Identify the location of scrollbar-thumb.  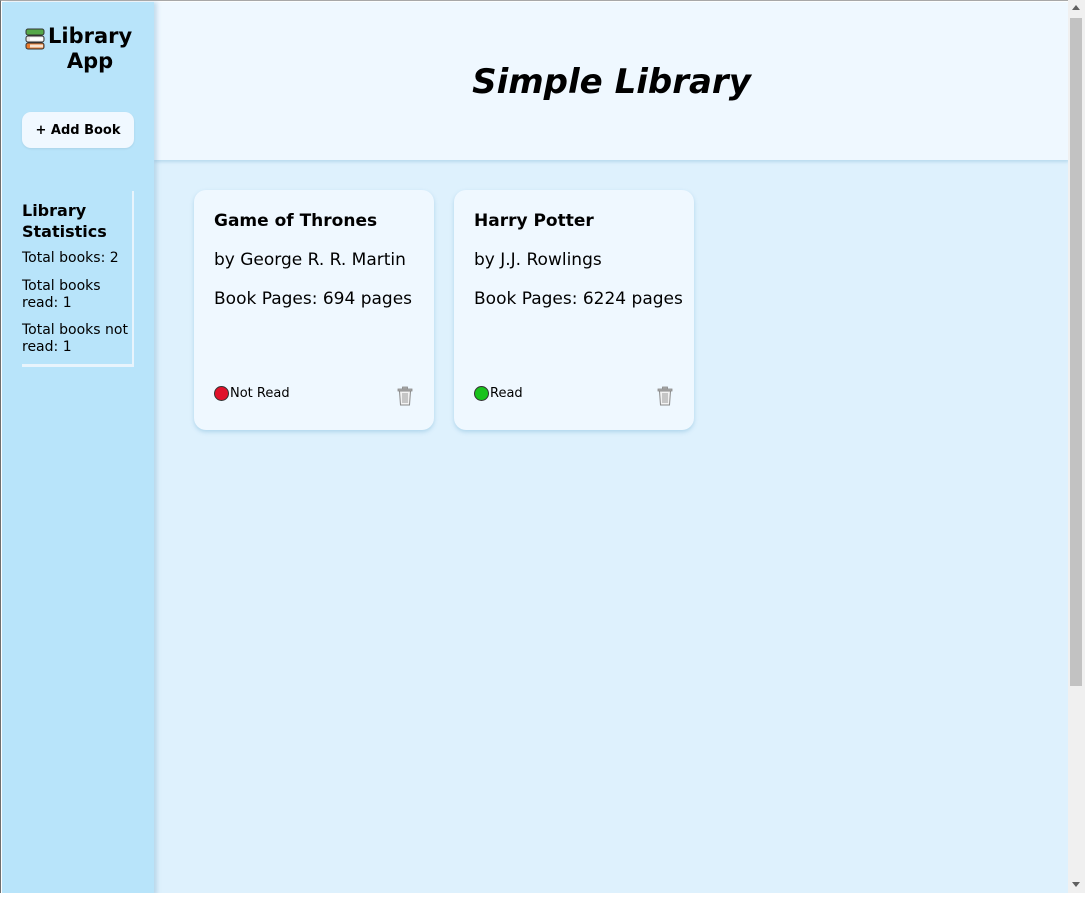
(1076, 352).